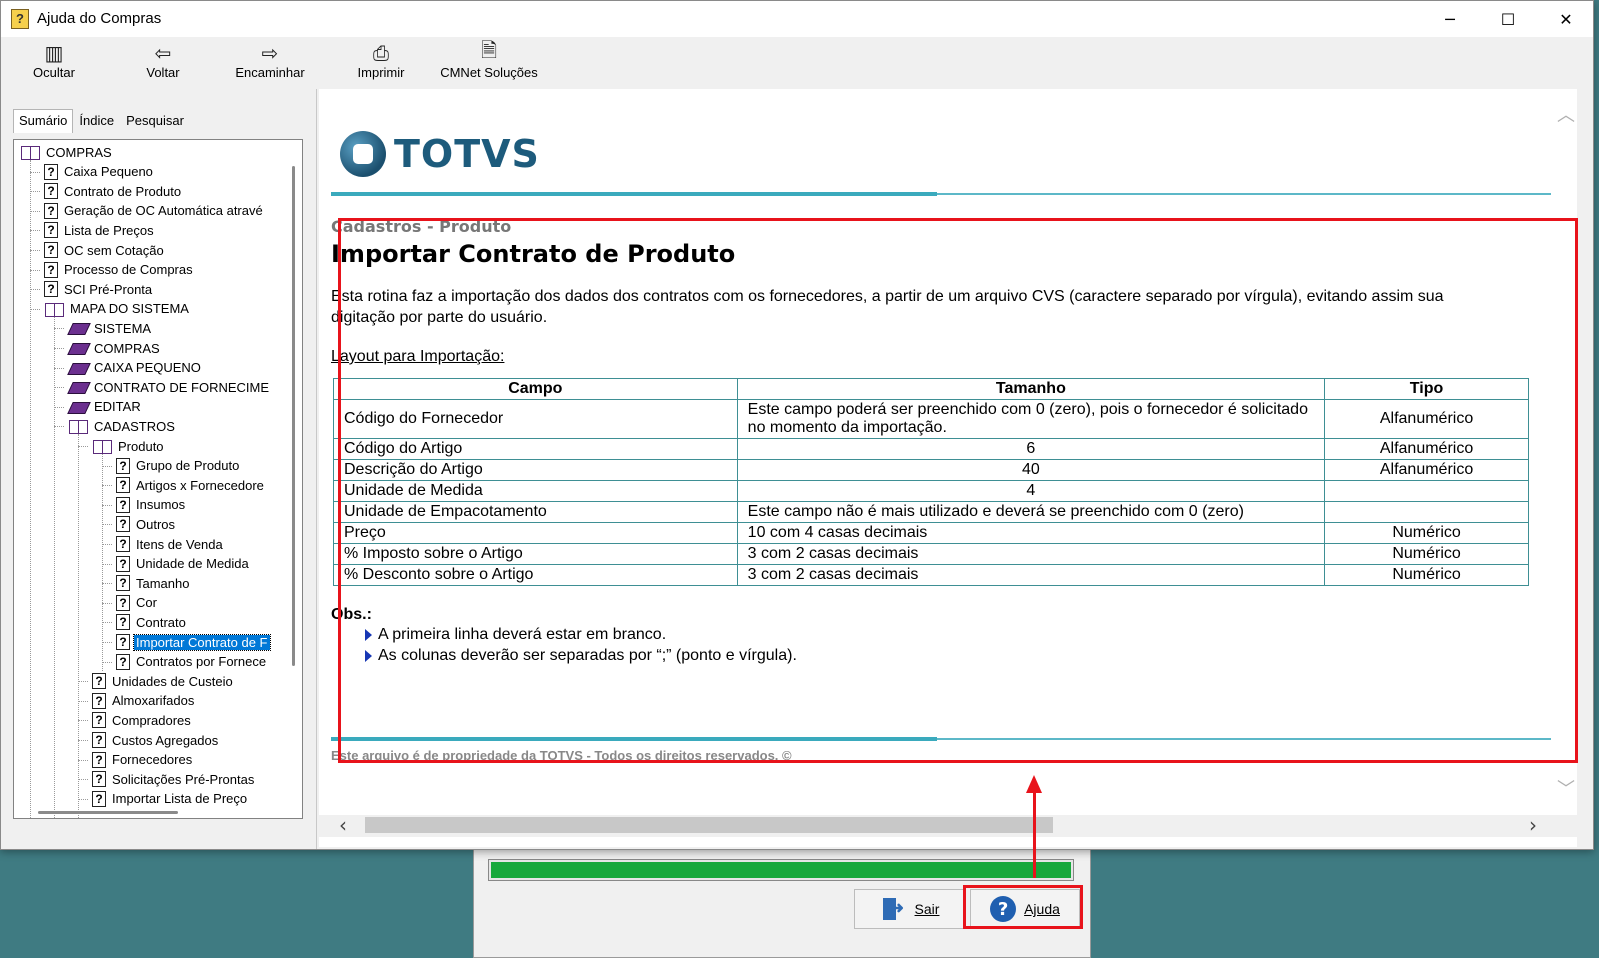  I want to click on tree-item: ? Grupo de Produto, so click(178, 466).